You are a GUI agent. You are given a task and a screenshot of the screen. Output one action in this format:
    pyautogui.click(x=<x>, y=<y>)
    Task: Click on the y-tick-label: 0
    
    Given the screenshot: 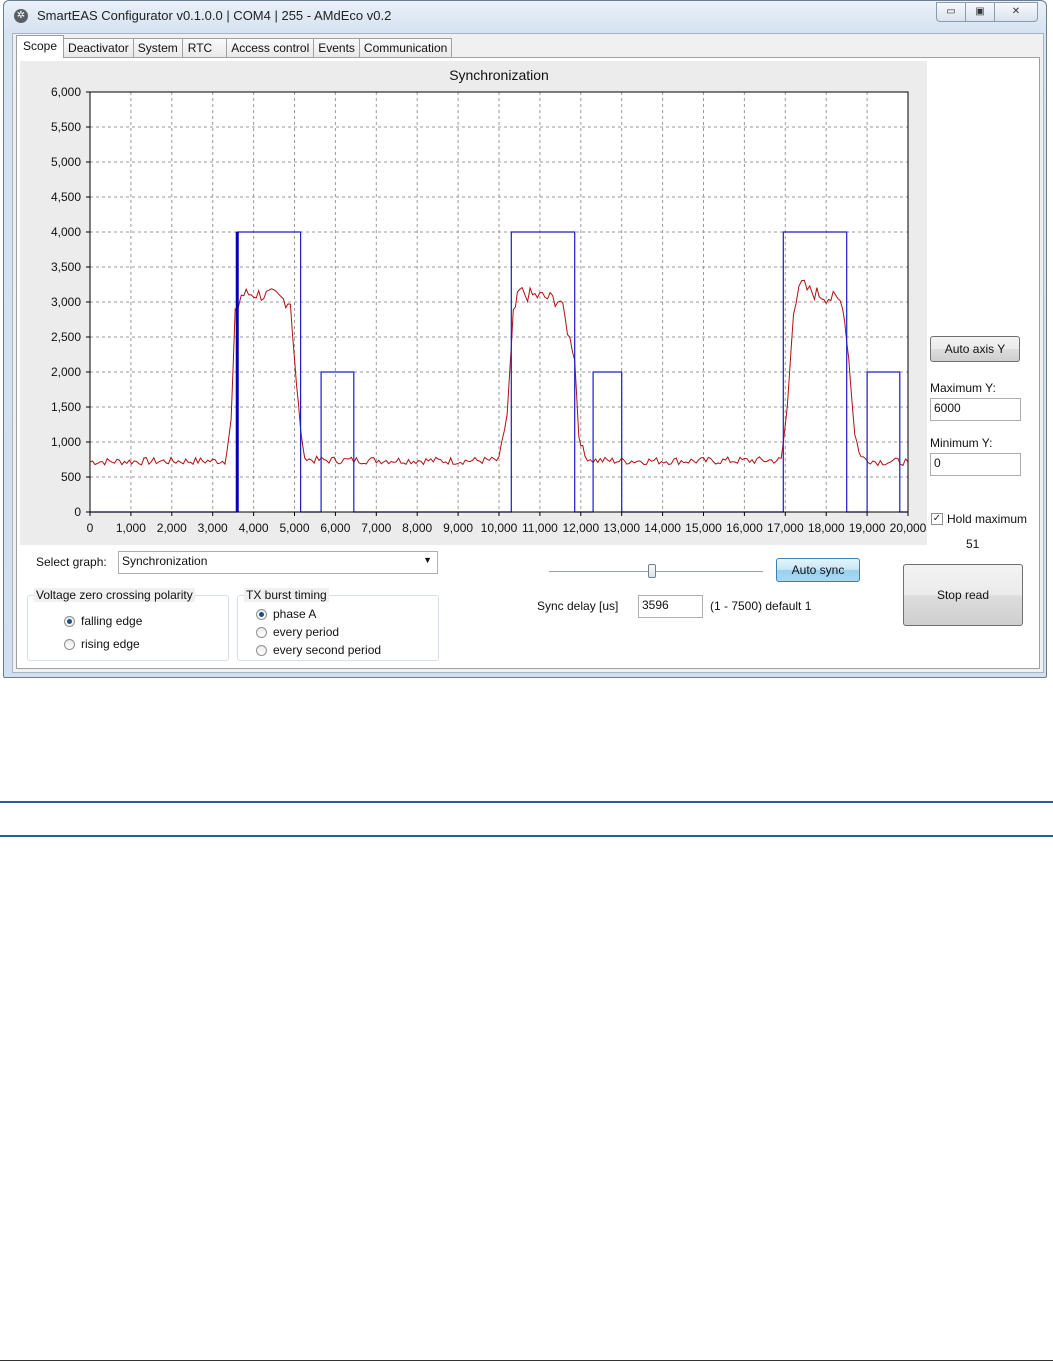 What is the action you would take?
    pyautogui.click(x=77, y=512)
    